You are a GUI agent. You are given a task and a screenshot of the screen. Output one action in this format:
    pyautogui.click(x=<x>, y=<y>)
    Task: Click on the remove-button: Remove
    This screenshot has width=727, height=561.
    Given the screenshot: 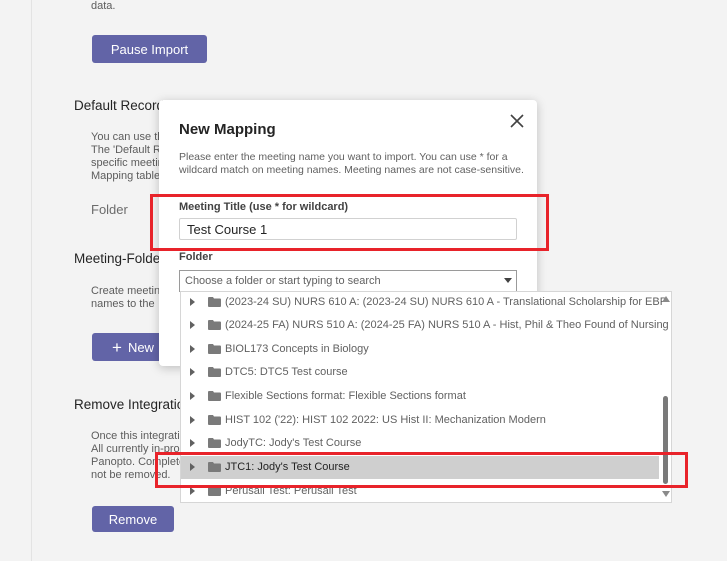 What is the action you would take?
    pyautogui.click(x=133, y=519)
    